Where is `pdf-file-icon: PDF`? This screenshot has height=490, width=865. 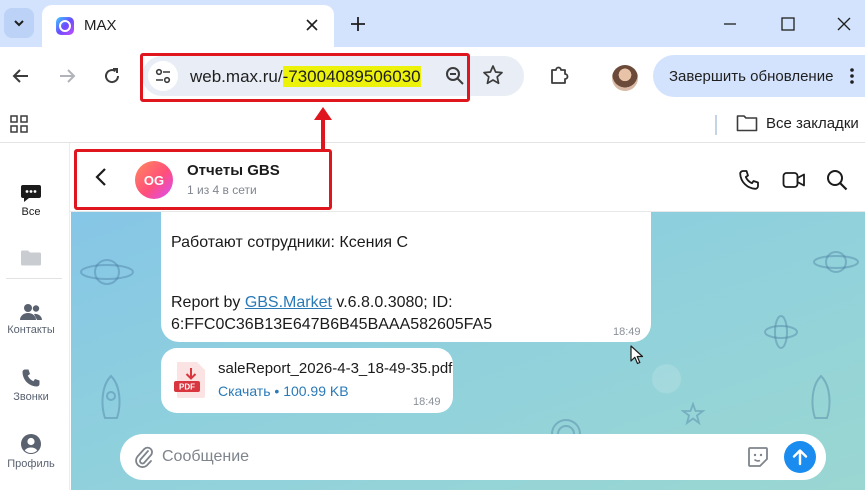
pdf-file-icon: PDF is located at coordinates (191, 380).